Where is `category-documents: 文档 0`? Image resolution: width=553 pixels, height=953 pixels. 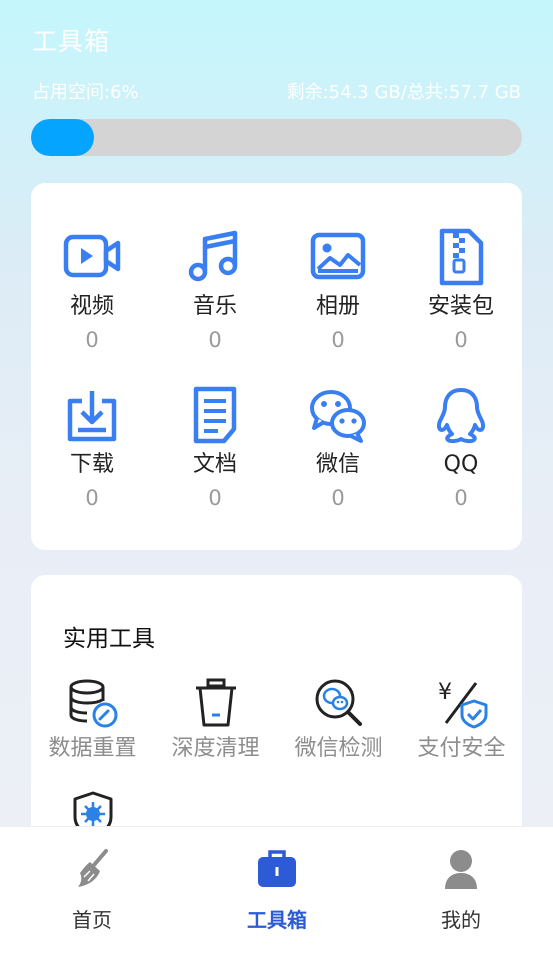
category-documents: 文档 0 is located at coordinates (215, 448).